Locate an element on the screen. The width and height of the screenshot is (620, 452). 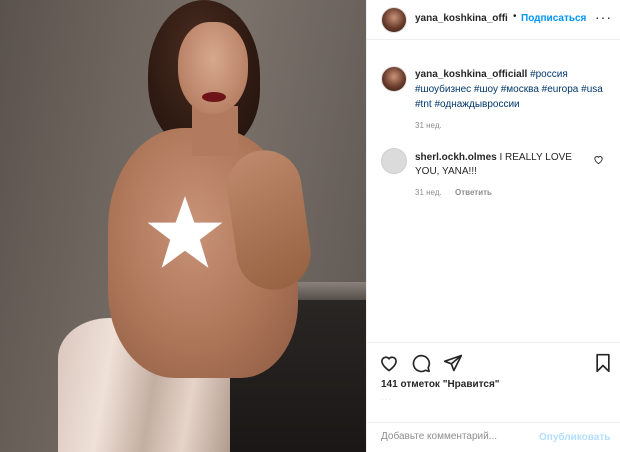
action-bar: 141 отметок "Нравится" · · · is located at coordinates (493, 387).